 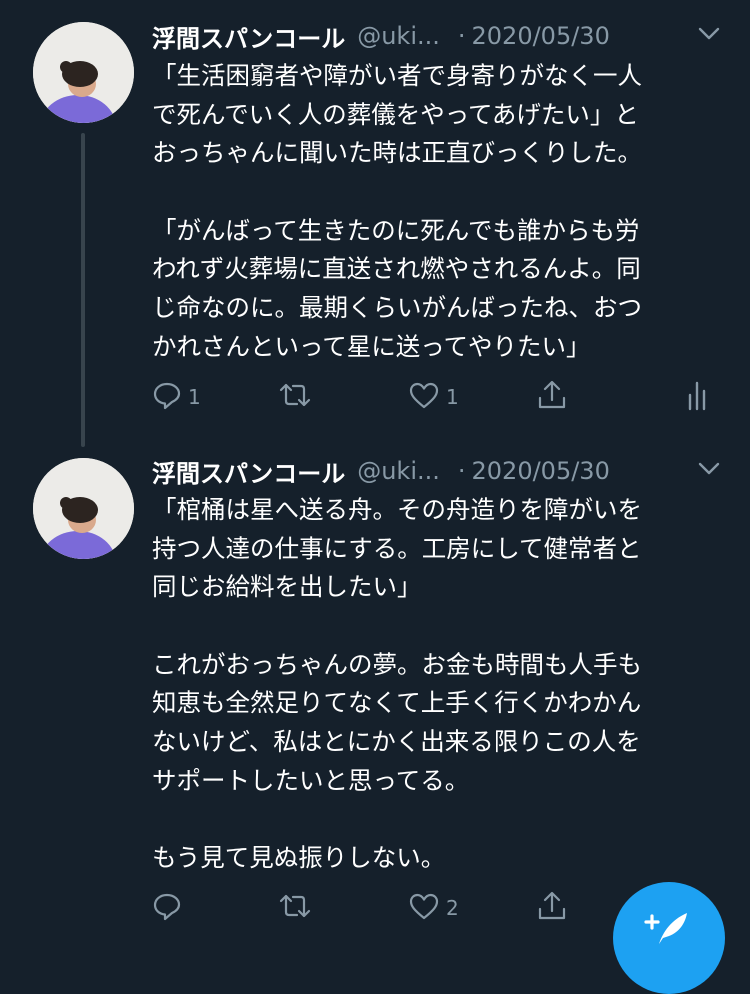 What do you see at coordinates (396, 742) in the screenshot?
I see `tweet-text-line: ないけど、私はとにかく出来る限りこの人を` at bounding box center [396, 742].